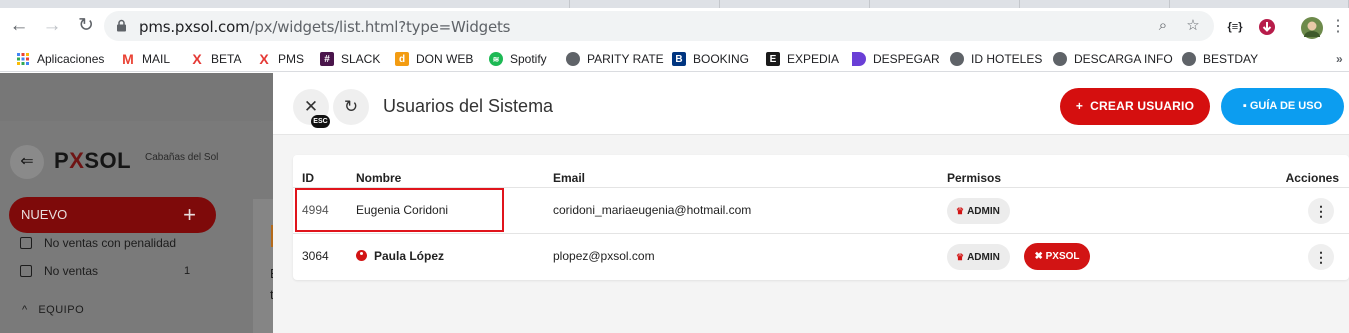 The height and width of the screenshot is (333, 1349). What do you see at coordinates (399, 210) in the screenshot?
I see `highlight-box` at bounding box center [399, 210].